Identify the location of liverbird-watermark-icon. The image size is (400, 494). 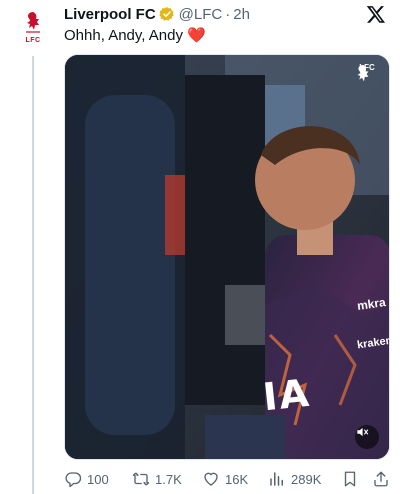
(363, 73).